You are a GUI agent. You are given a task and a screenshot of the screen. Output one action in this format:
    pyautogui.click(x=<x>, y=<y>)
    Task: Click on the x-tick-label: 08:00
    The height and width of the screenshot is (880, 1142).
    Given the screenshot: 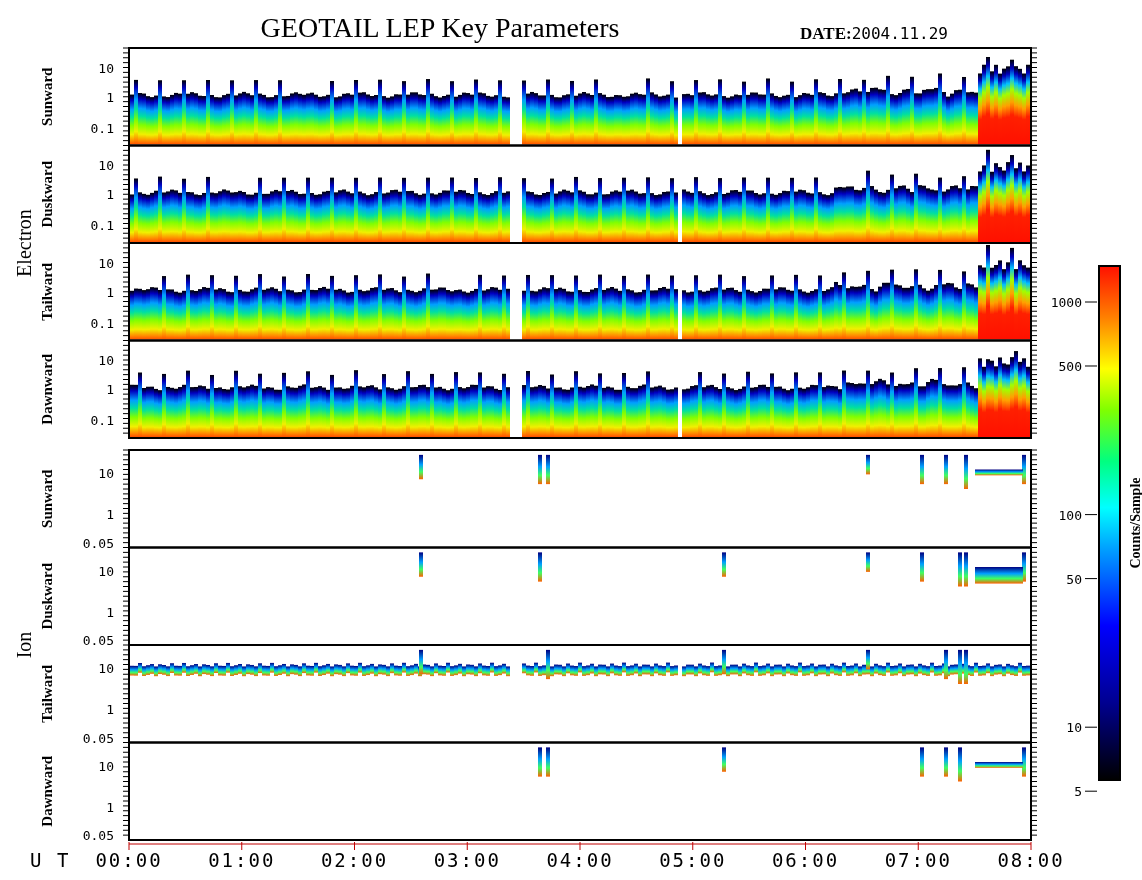 What is the action you would take?
    pyautogui.click(x=1031, y=860)
    